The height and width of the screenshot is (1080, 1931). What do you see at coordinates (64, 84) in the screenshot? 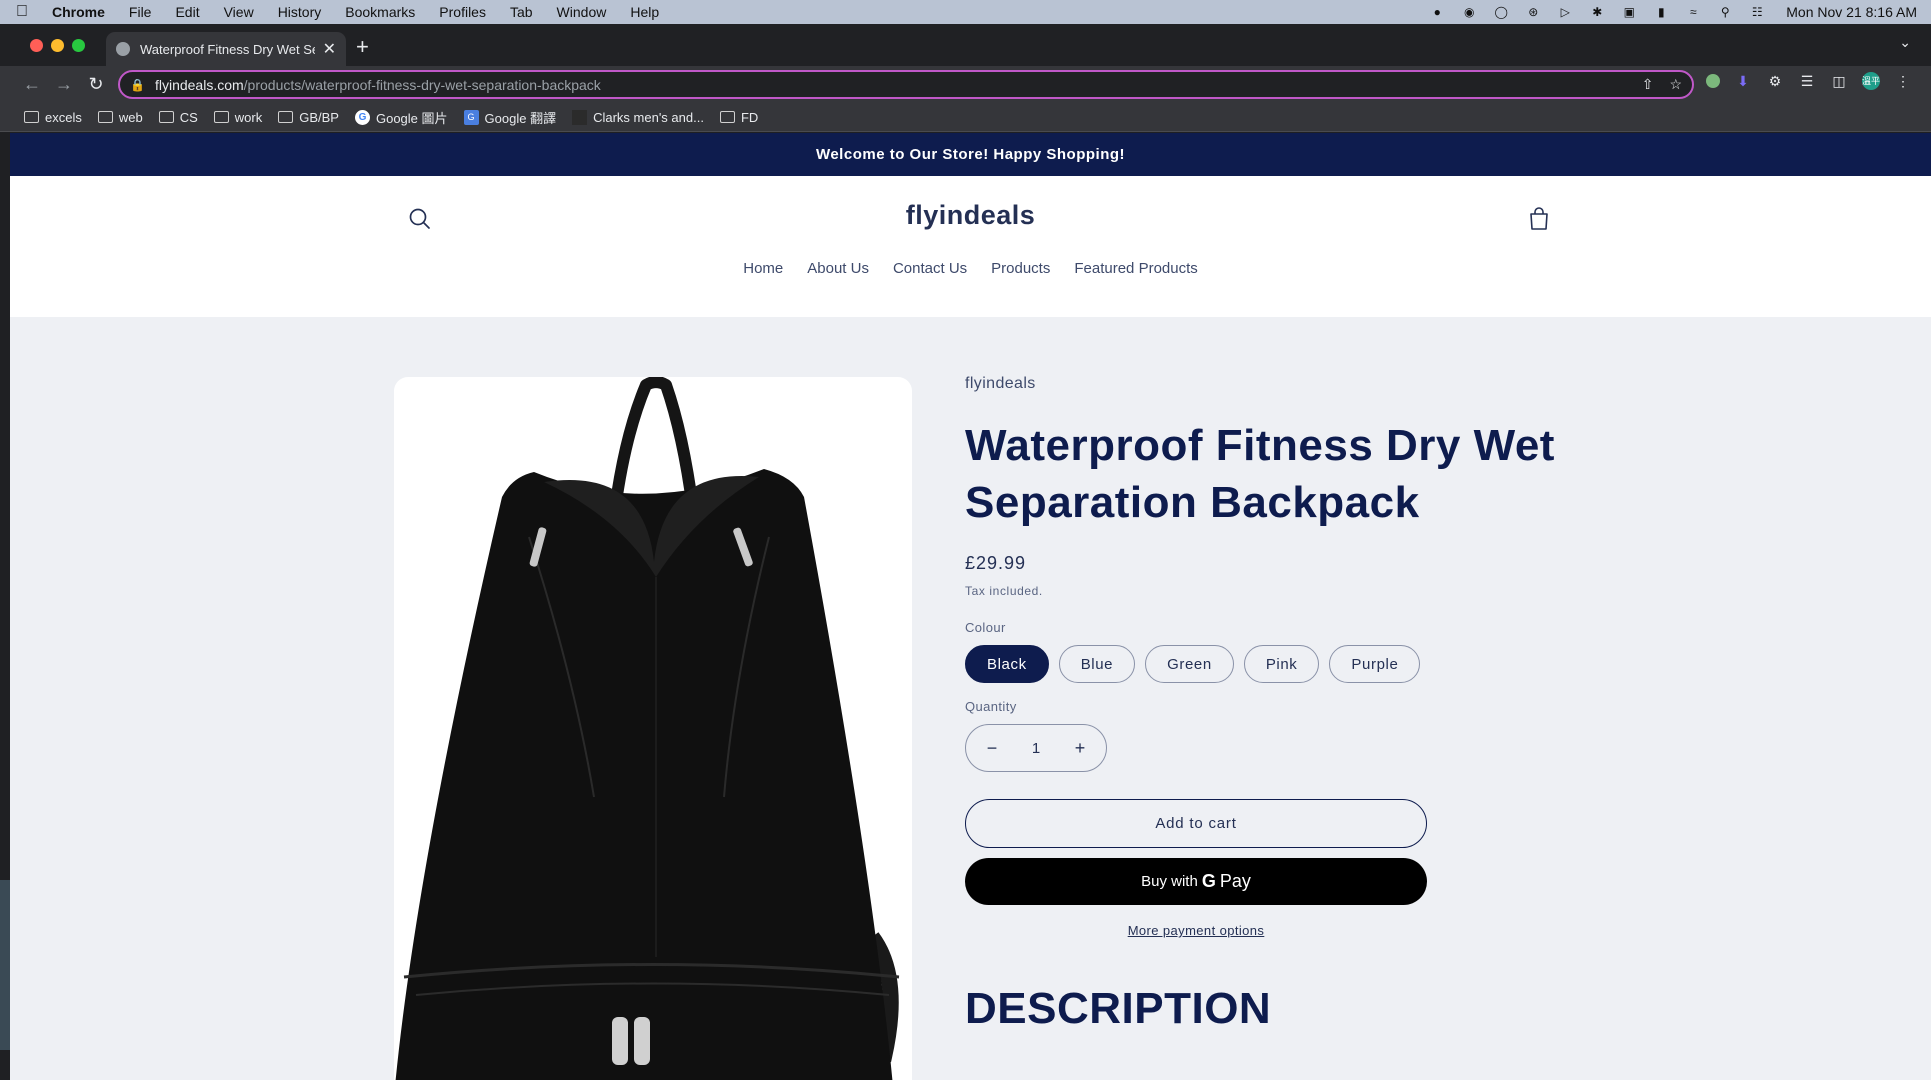
I see `forward-button: →` at bounding box center [64, 84].